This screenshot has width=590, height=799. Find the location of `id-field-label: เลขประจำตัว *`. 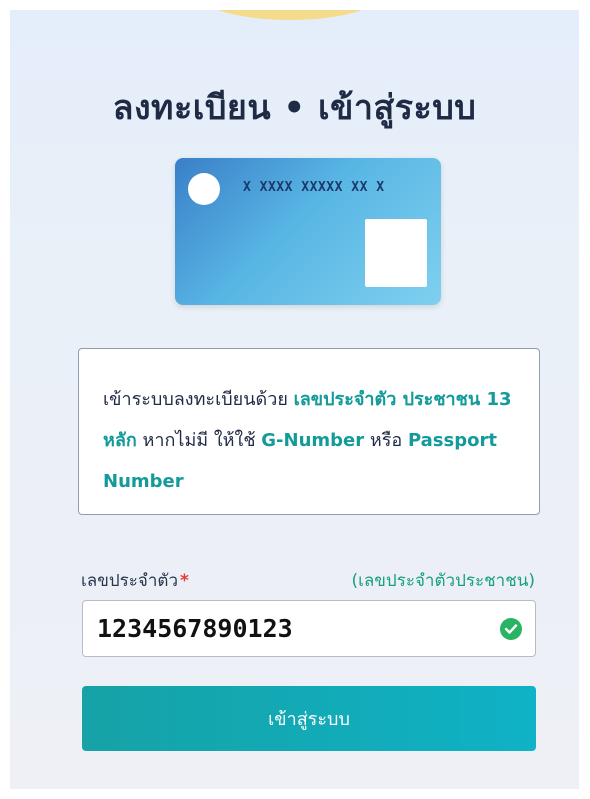

id-field-label: เลขประจำตัว * is located at coordinates (135, 580).